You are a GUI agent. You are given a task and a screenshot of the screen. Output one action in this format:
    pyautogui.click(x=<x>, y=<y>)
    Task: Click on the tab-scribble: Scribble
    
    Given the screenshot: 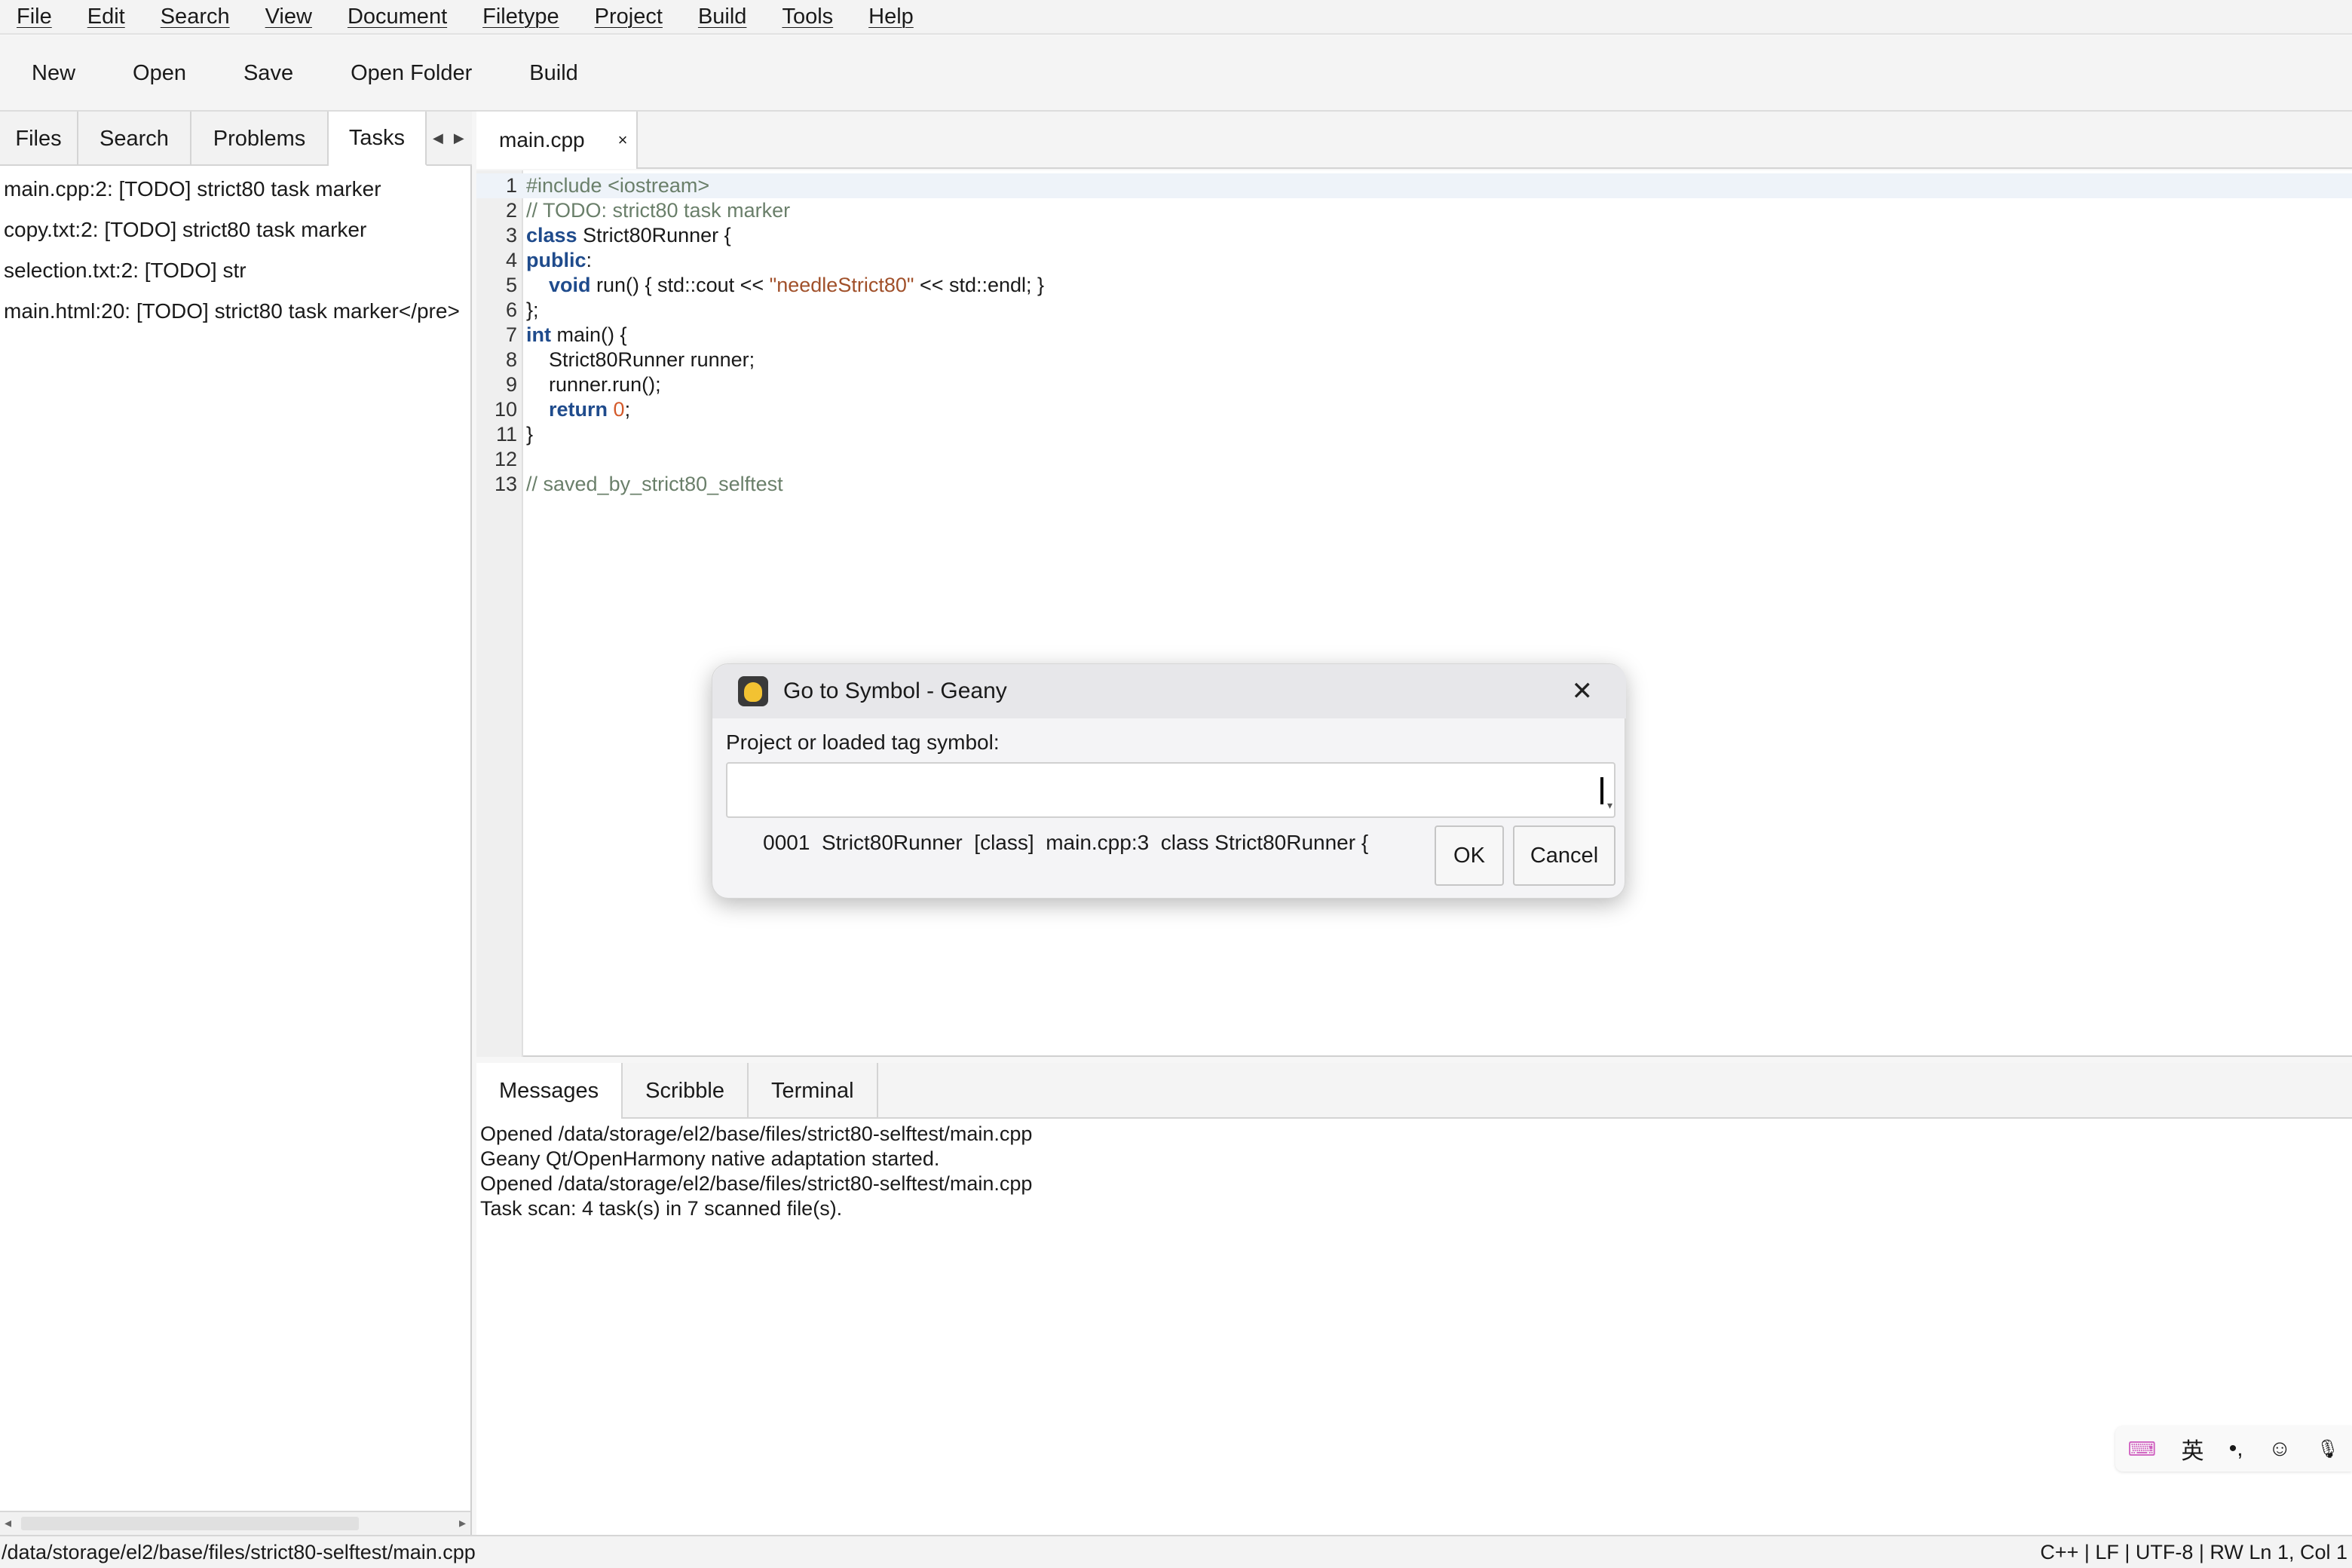 What is the action you would take?
    pyautogui.click(x=686, y=1091)
    